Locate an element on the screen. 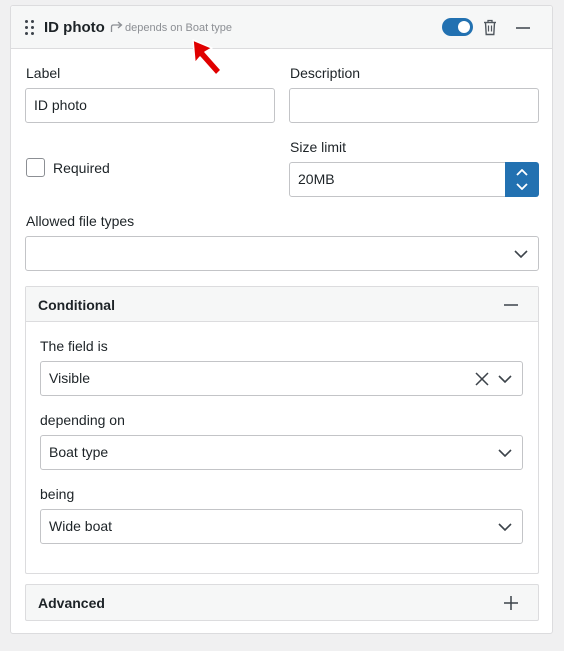 The width and height of the screenshot is (564, 651). label-field-label: Label is located at coordinates (43, 73).